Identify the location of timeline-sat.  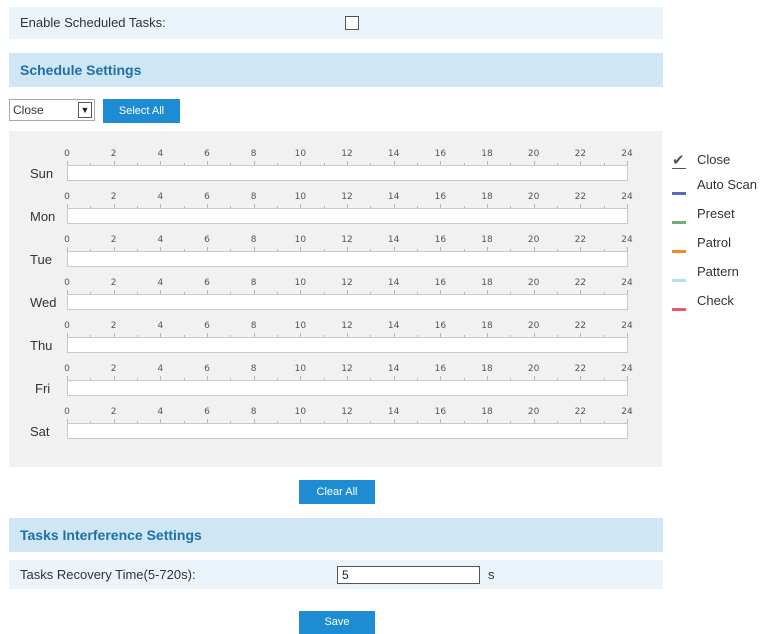
(347, 431).